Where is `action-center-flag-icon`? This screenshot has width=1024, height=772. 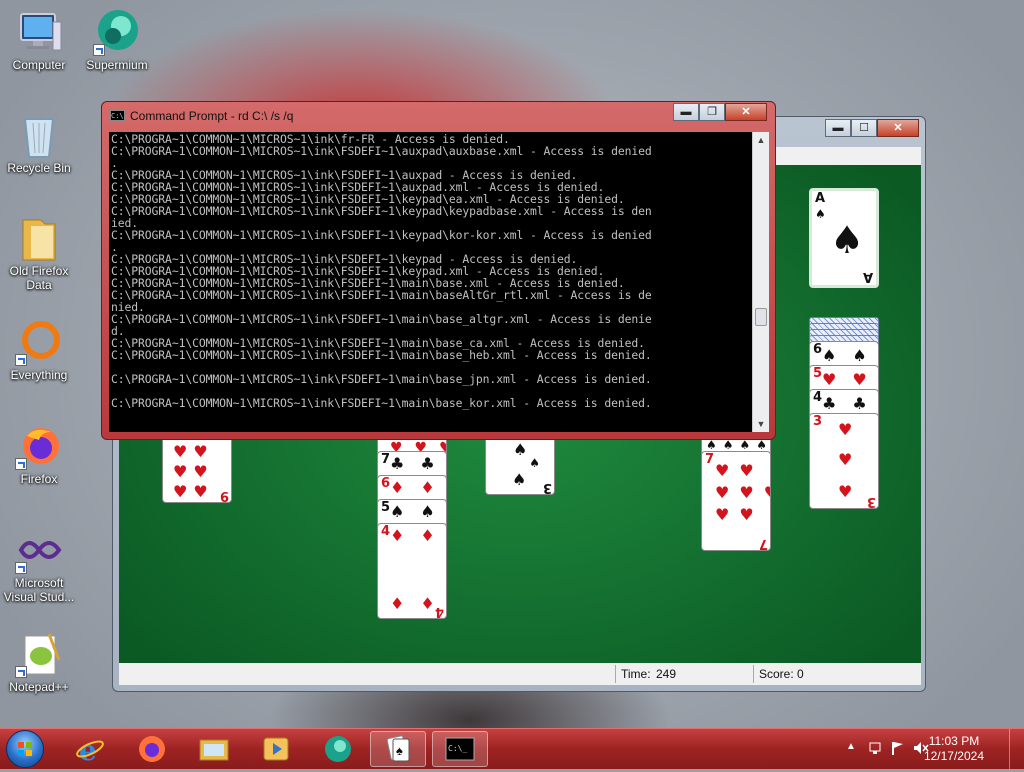
action-center-flag-icon is located at coordinates (898, 748).